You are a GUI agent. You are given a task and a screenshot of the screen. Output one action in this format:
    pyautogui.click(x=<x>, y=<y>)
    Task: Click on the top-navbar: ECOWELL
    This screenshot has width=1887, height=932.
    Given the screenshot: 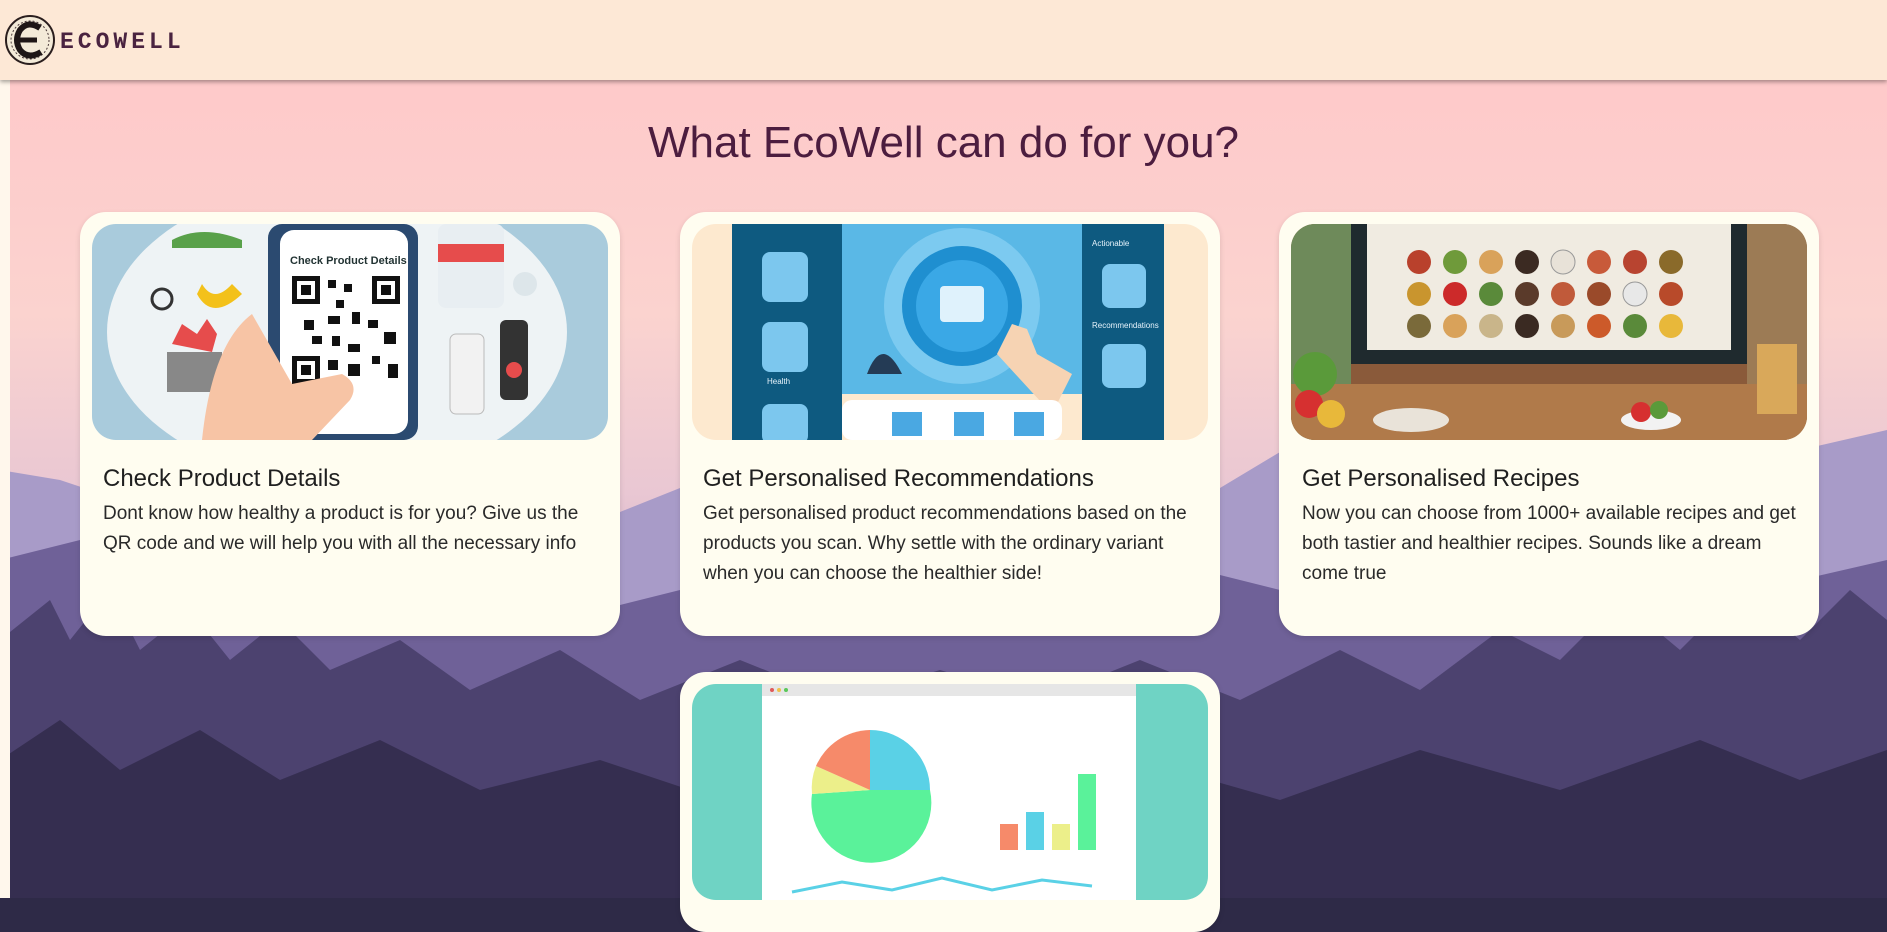 What is the action you would take?
    pyautogui.click(x=943, y=40)
    